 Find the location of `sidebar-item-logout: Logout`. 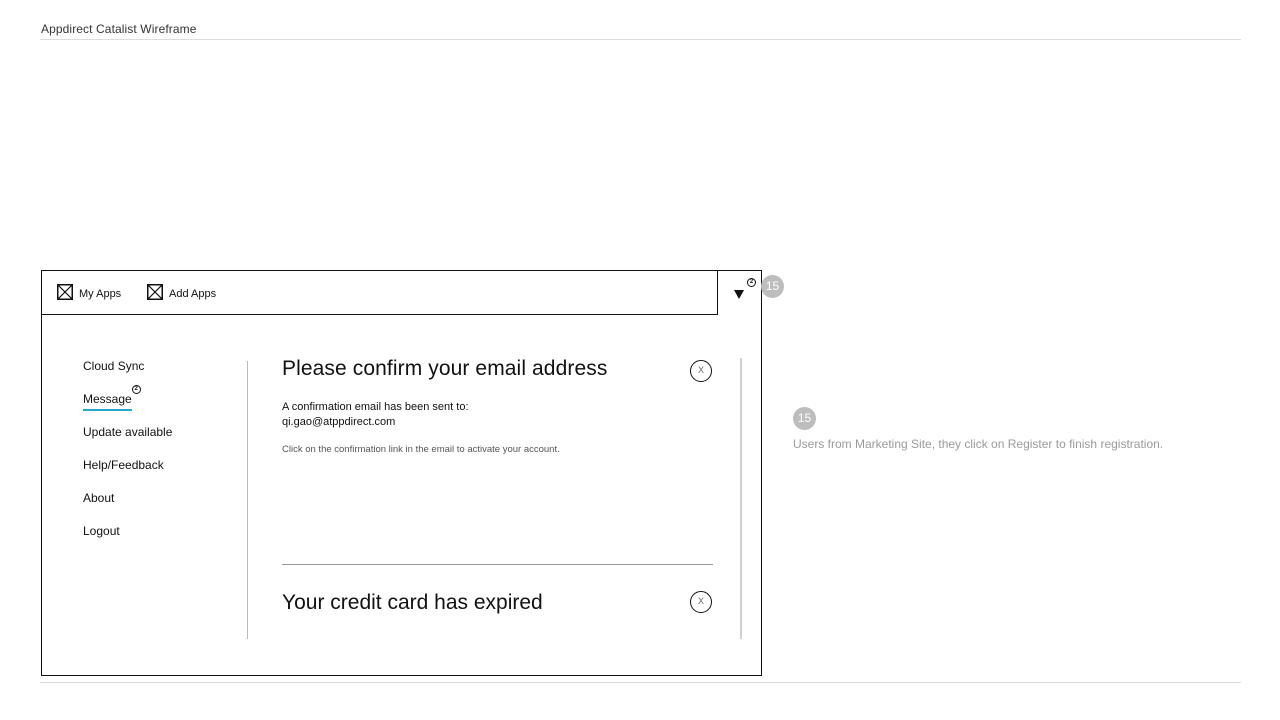

sidebar-item-logout: Logout is located at coordinates (148, 540).